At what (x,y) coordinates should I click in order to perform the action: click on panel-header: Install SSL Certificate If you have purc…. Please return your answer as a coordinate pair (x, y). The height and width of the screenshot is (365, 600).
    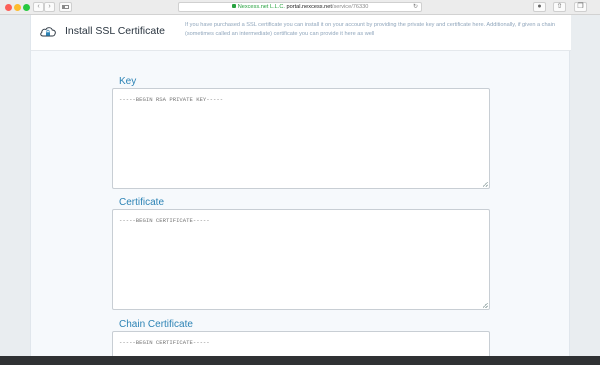
    Looking at the image, I should click on (301, 33).